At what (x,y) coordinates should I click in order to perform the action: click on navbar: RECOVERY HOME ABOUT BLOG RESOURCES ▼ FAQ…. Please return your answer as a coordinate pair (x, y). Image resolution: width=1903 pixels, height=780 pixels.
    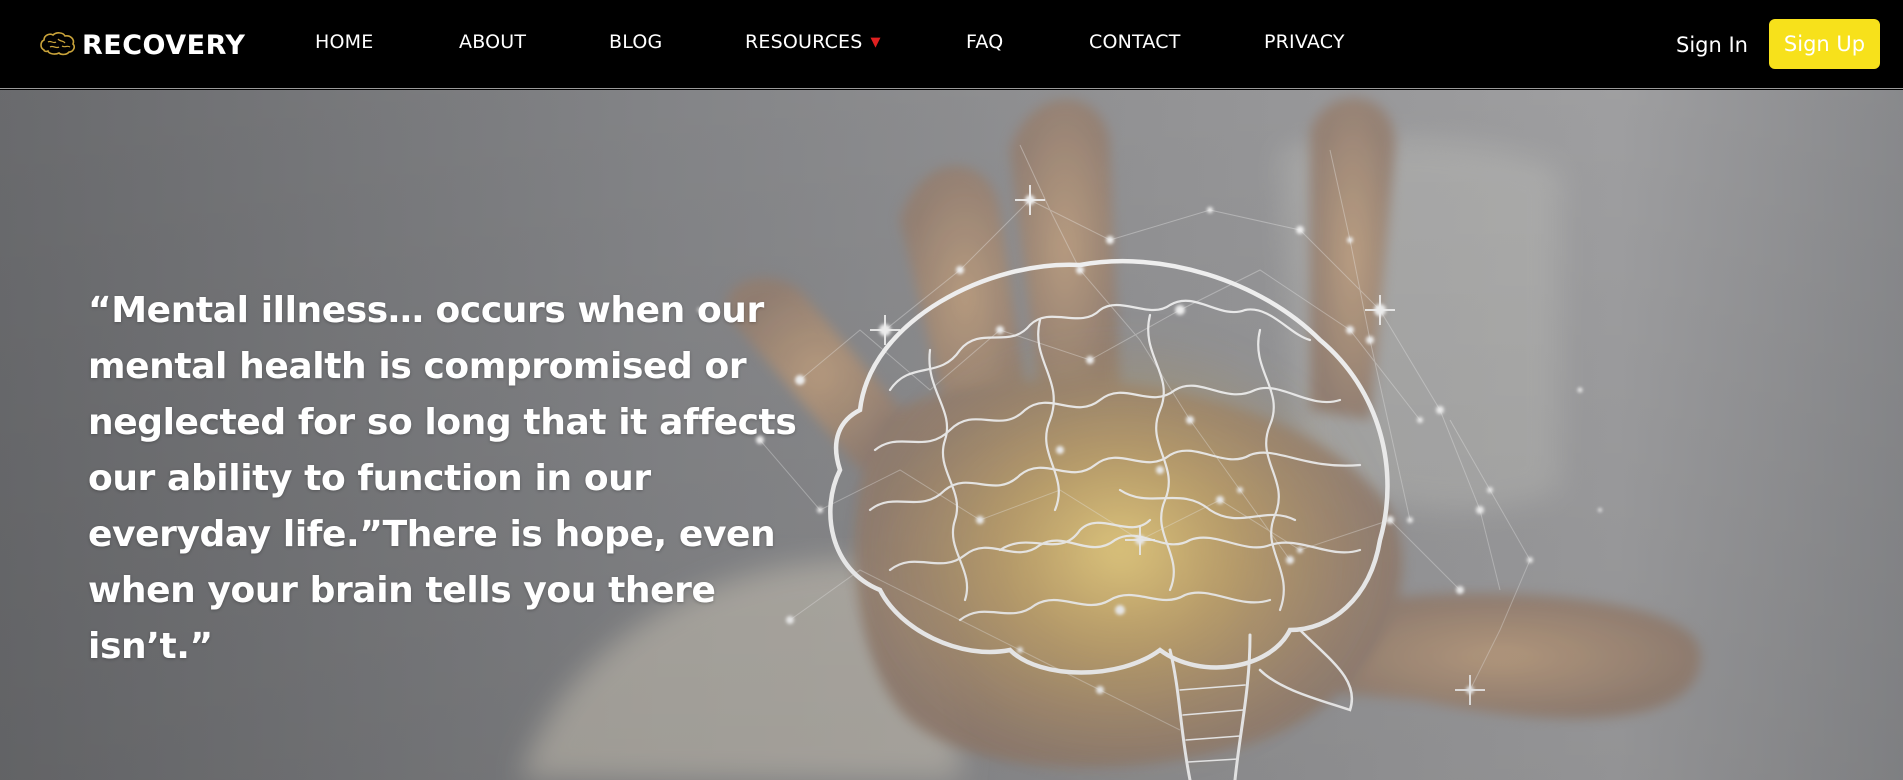
    Looking at the image, I should click on (951, 44).